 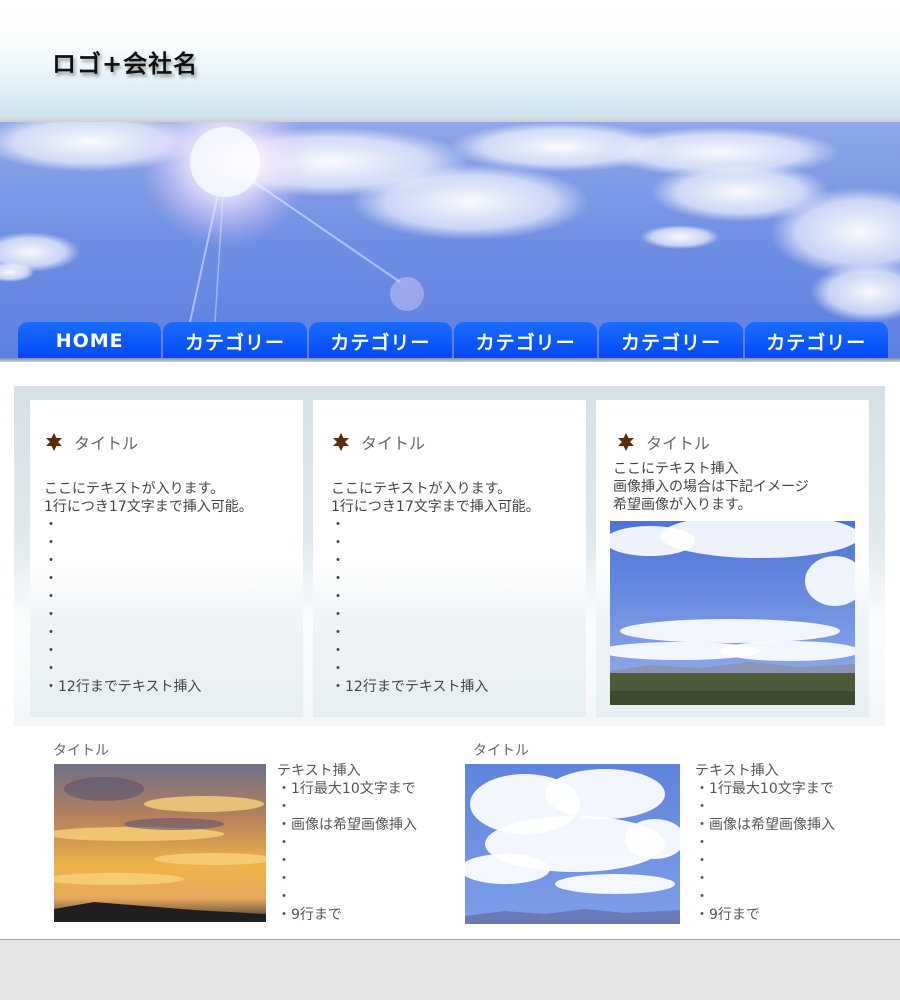 What do you see at coordinates (732, 613) in the screenshot?
I see `landscape-sky-image` at bounding box center [732, 613].